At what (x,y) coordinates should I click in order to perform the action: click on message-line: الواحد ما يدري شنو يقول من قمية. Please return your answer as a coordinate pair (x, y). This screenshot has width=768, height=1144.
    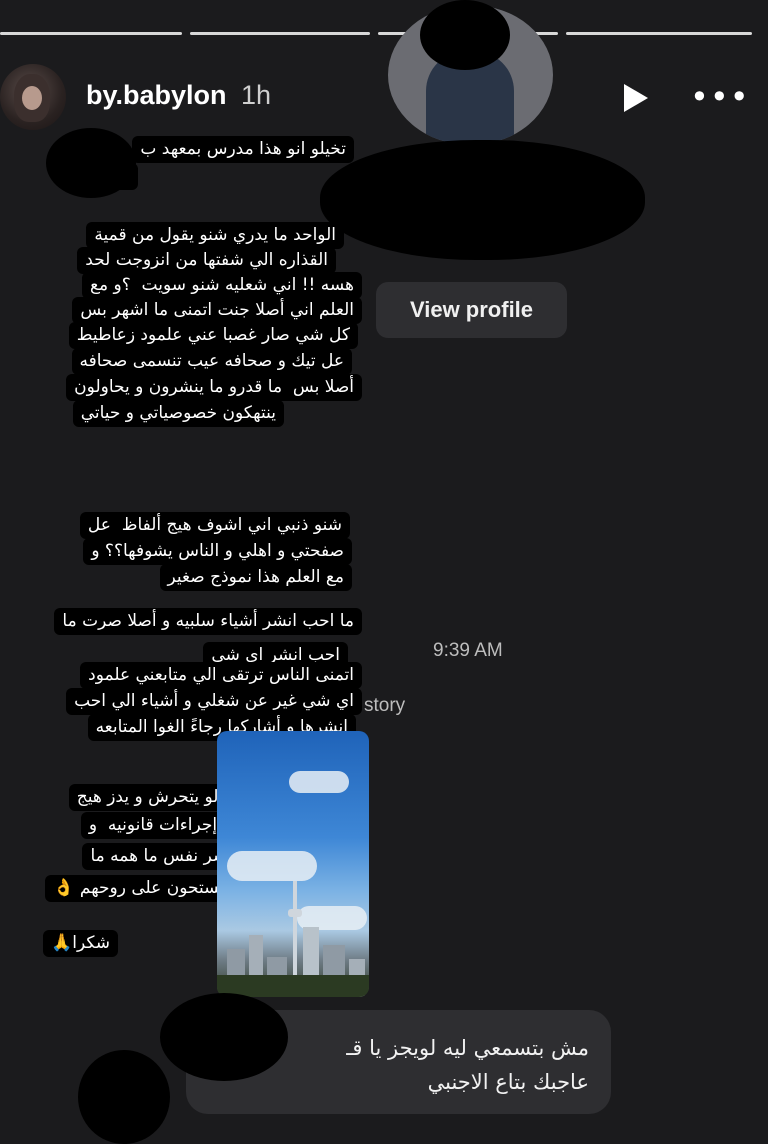
    Looking at the image, I should click on (215, 235).